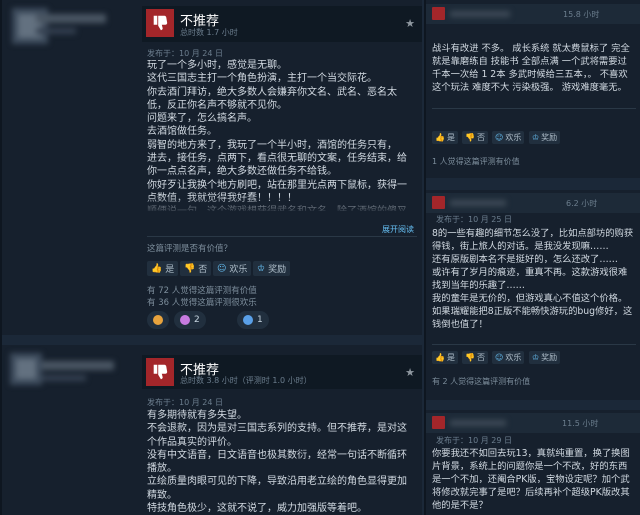 This screenshot has width=640, height=515. I want to click on author-name-blurred-r2, so click(478, 203).